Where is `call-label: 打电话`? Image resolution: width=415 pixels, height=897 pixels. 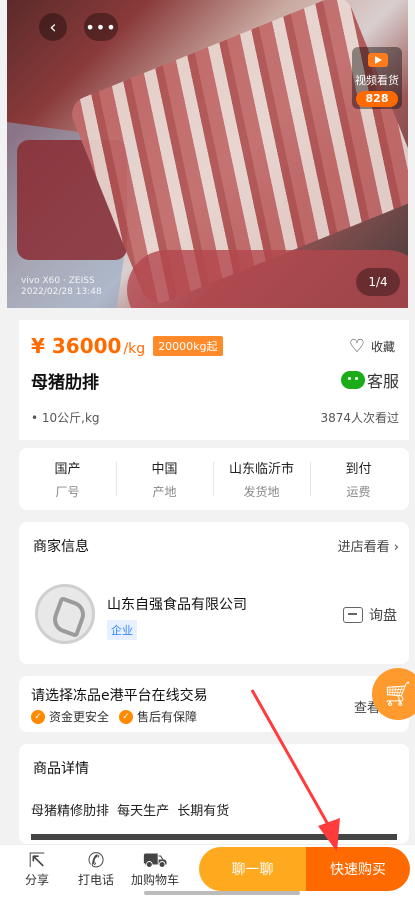
call-label: 打电话 is located at coordinates (95, 880).